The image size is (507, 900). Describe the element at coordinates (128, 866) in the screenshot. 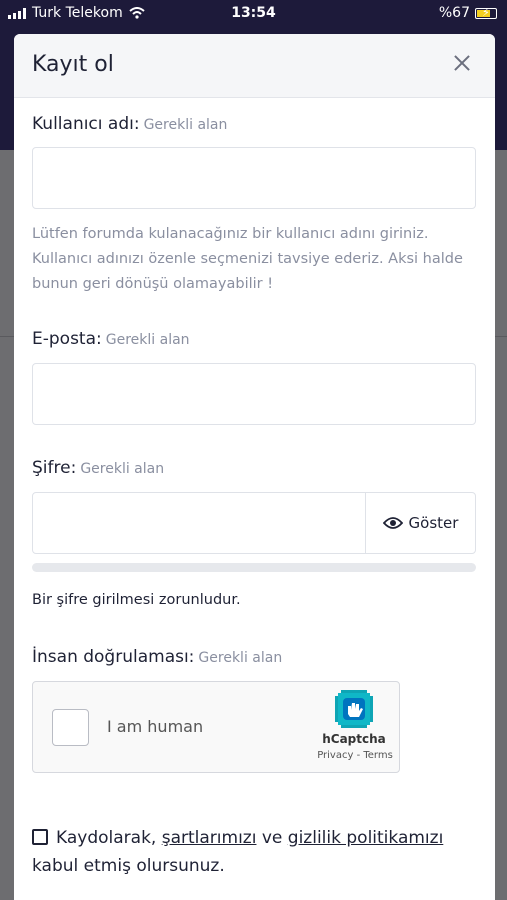

I see `terms-suffix: kabul etmiş olursunuz.` at that location.